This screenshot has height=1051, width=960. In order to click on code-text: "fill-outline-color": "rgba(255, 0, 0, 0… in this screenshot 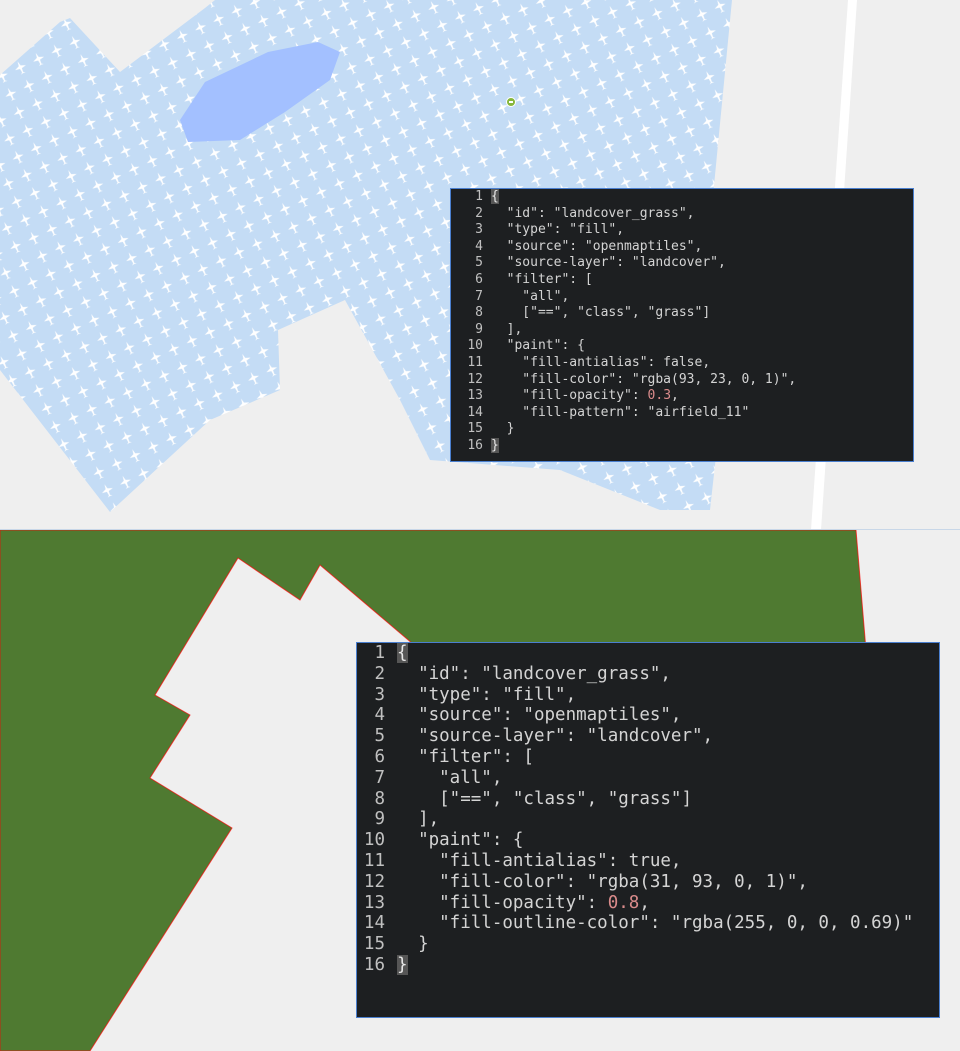, I will do `click(668, 923)`.